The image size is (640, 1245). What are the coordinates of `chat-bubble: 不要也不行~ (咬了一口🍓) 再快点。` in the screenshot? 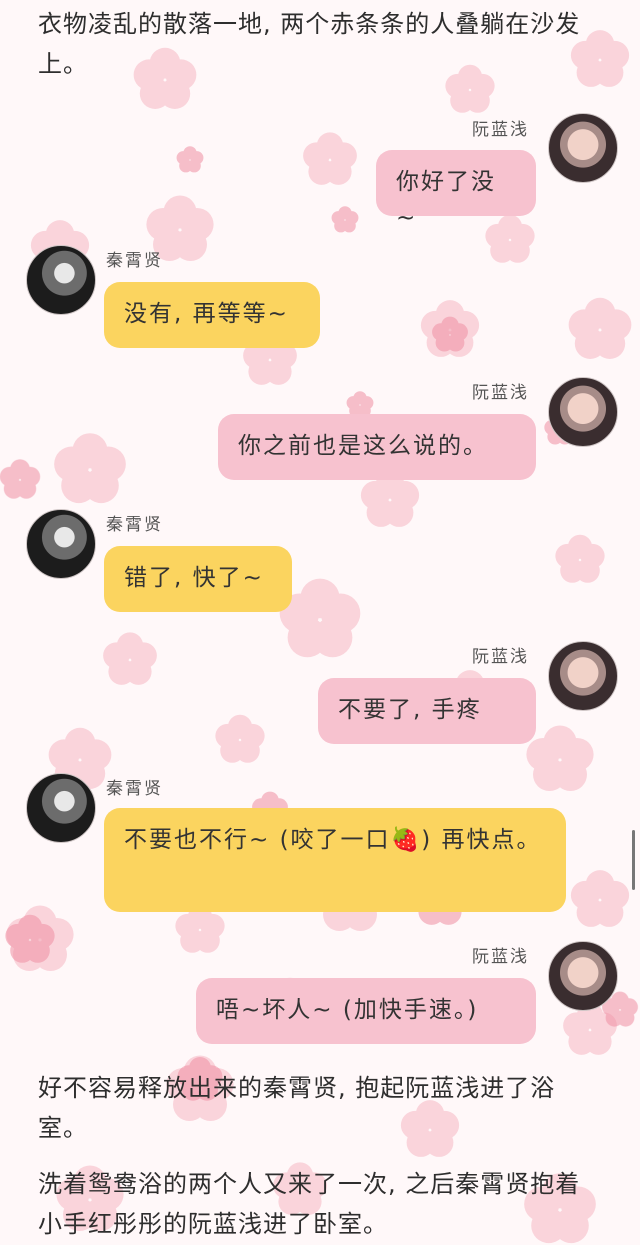 It's located at (335, 860).